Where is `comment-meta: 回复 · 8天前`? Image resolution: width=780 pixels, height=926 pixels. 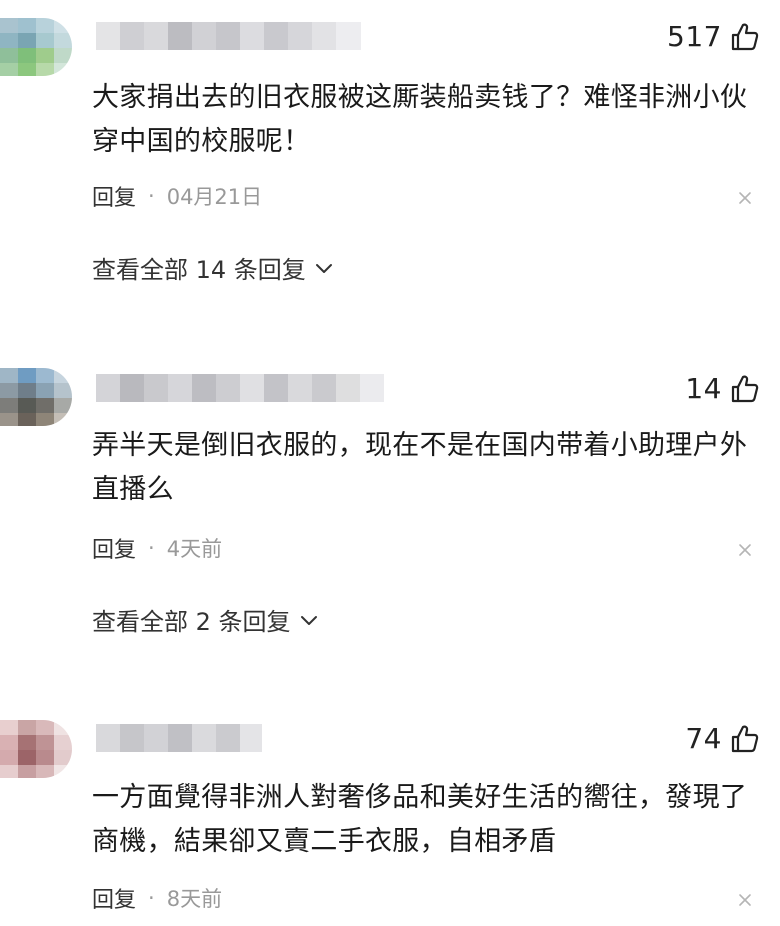
comment-meta: 回复 · 8天前 is located at coordinates (157, 898).